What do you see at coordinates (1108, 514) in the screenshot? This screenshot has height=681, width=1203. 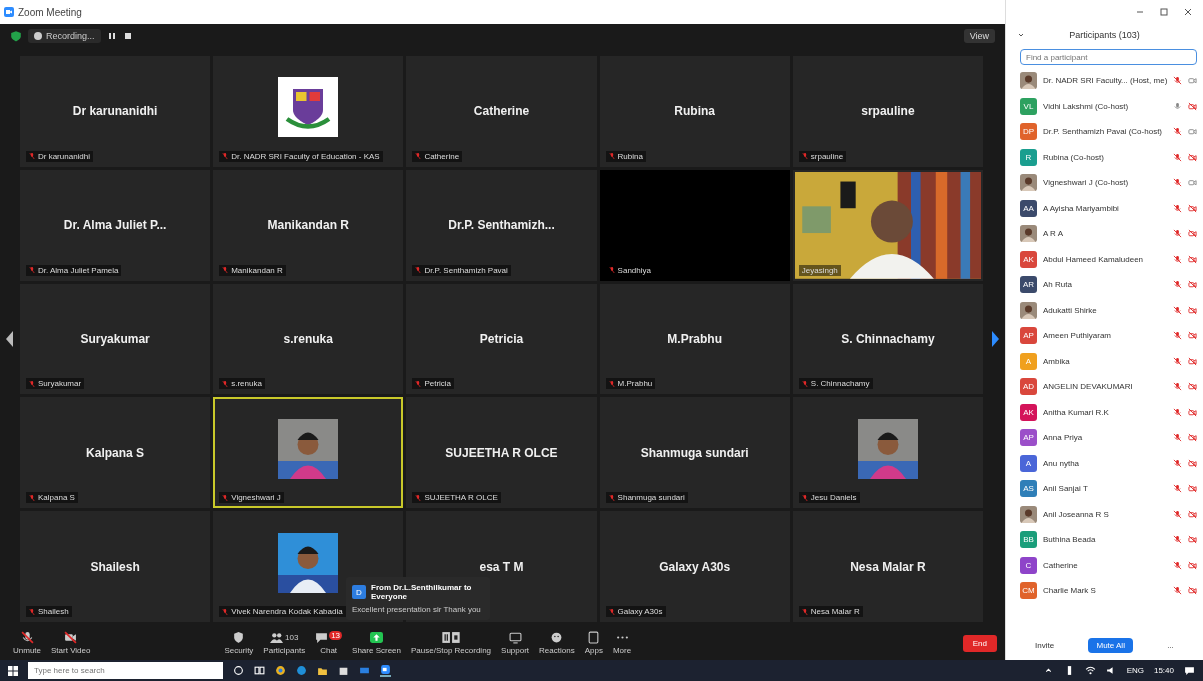 I see `participant-item: Anil Joseanna R S` at bounding box center [1108, 514].